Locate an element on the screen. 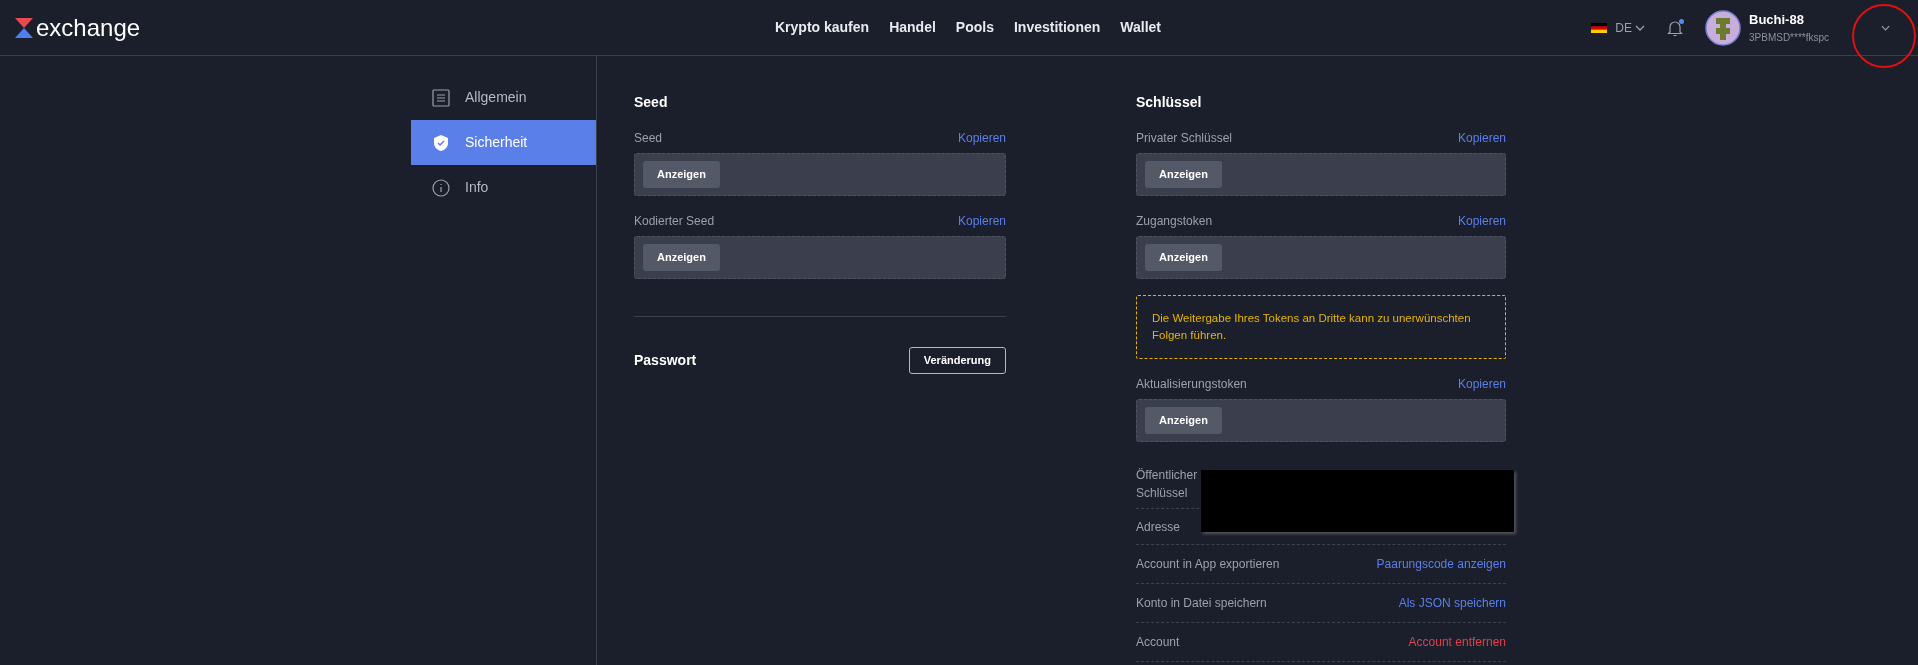 This screenshot has width=1918, height=665. row-label: Account in App exportieren is located at coordinates (1208, 564).